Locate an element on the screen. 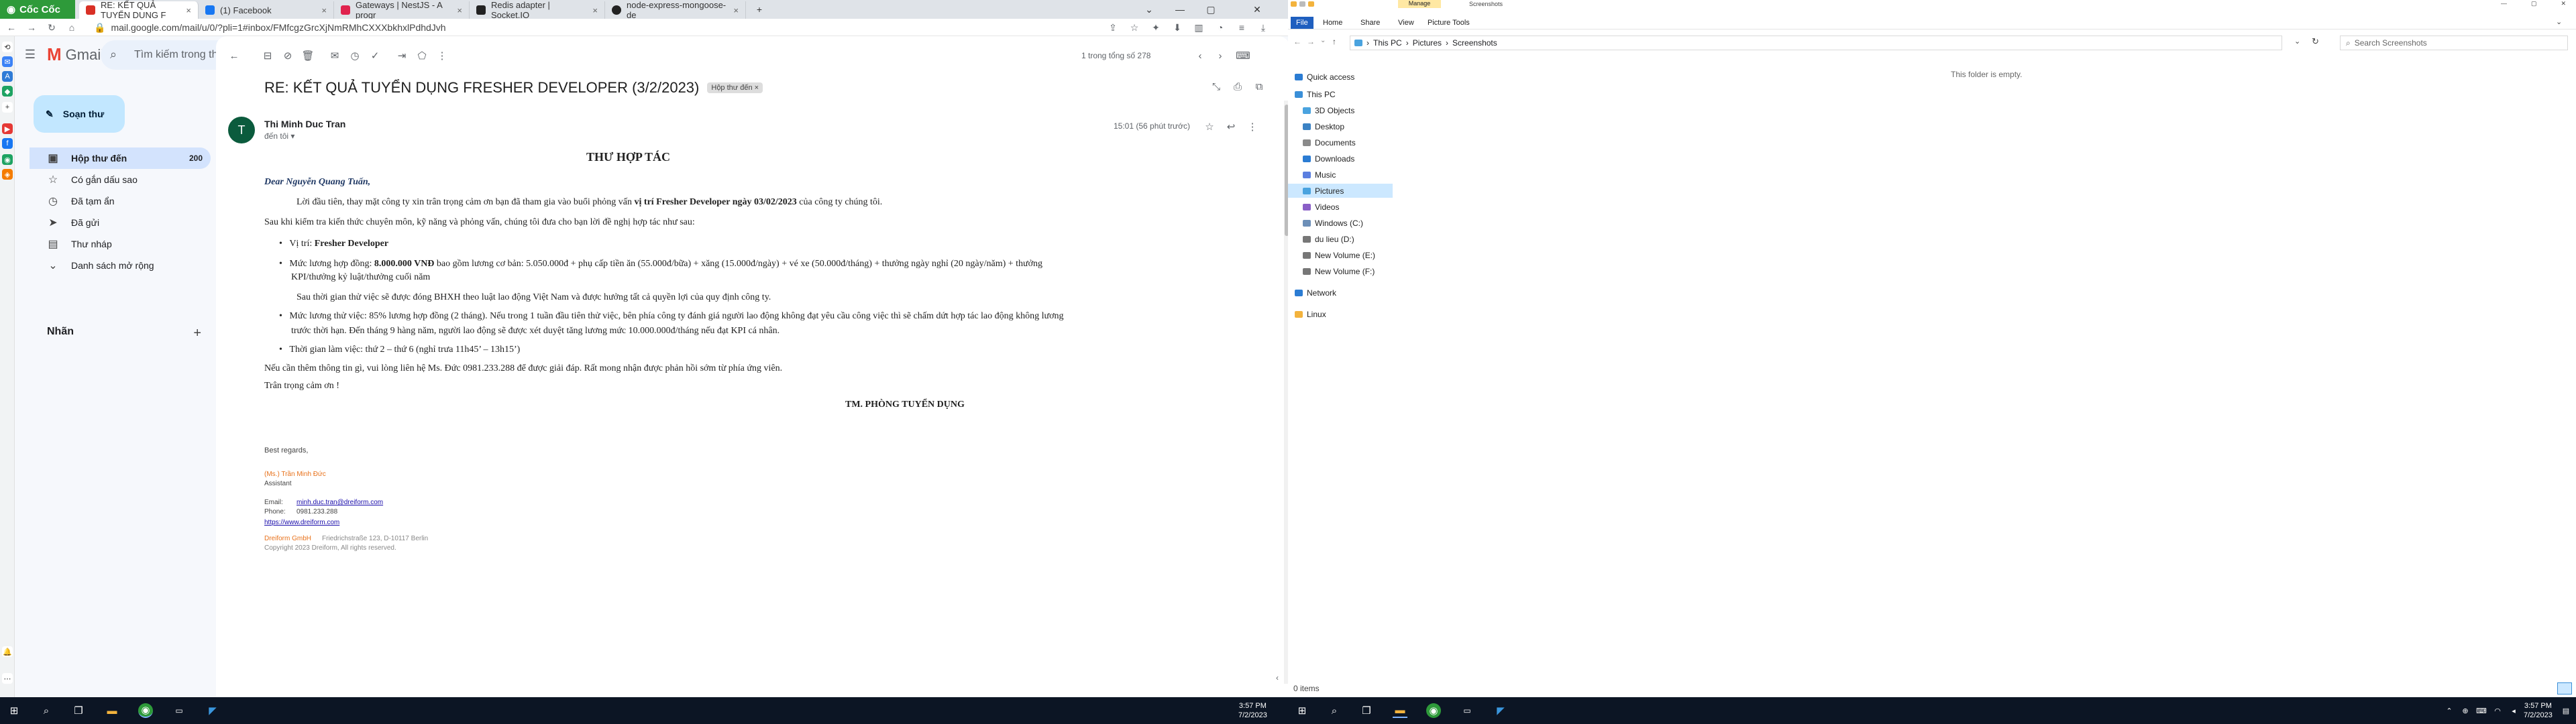 This screenshot has height=724, width=2576. main-menu-icon: ☰ is located at coordinates (30, 55).